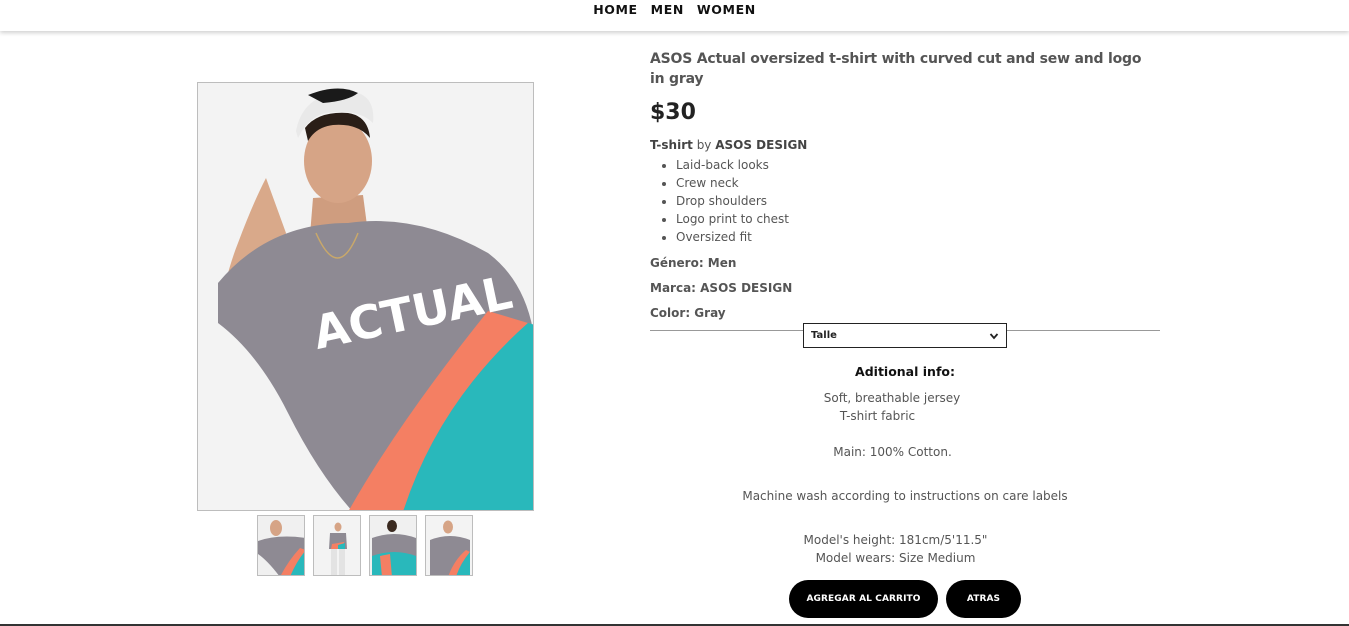 This screenshot has height=626, width=1349. I want to click on additional-line: T-shirt fabric, so click(877, 416).